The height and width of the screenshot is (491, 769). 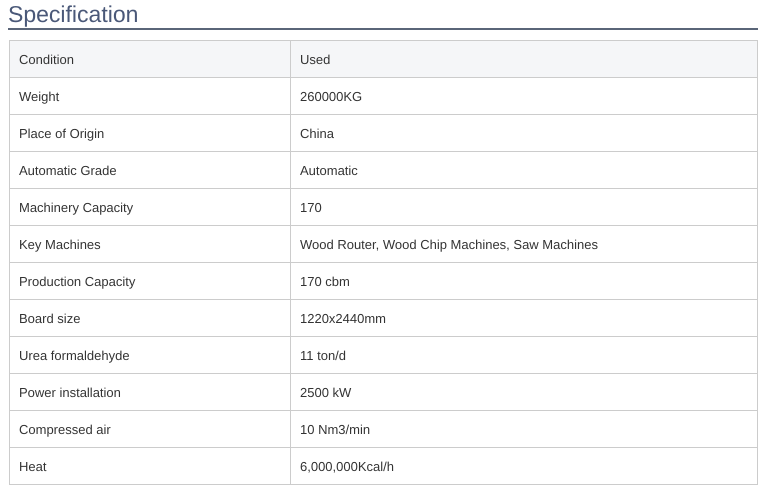 What do you see at coordinates (150, 318) in the screenshot?
I see `table-cell: Board size` at bounding box center [150, 318].